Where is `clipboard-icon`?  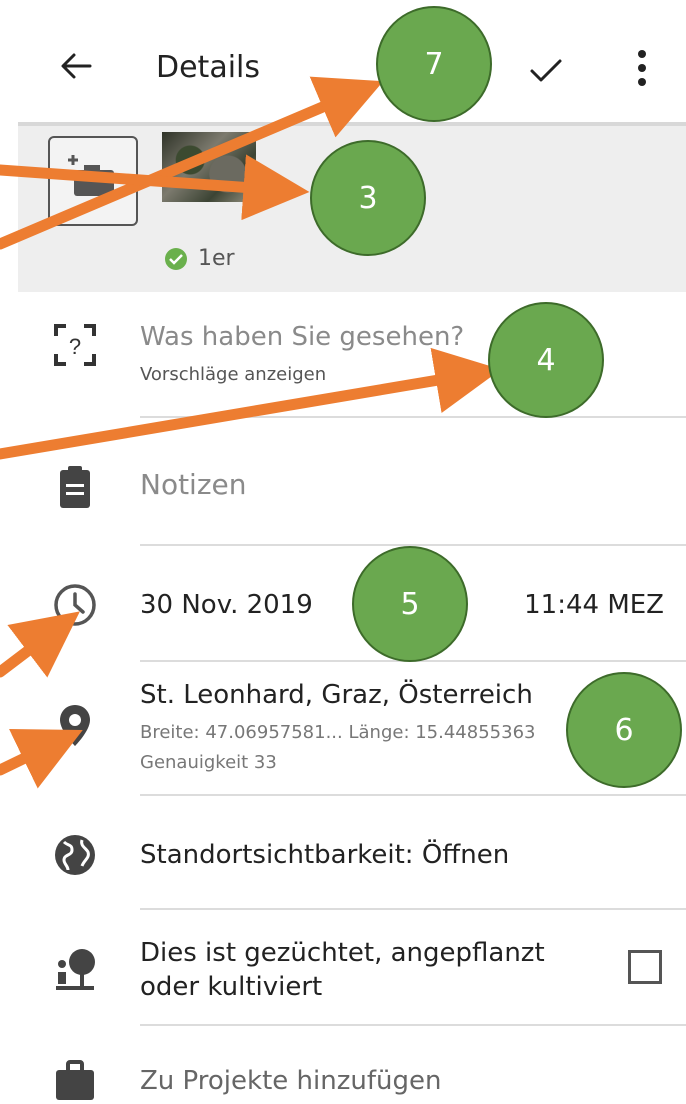
clipboard-icon is located at coordinates (75, 487).